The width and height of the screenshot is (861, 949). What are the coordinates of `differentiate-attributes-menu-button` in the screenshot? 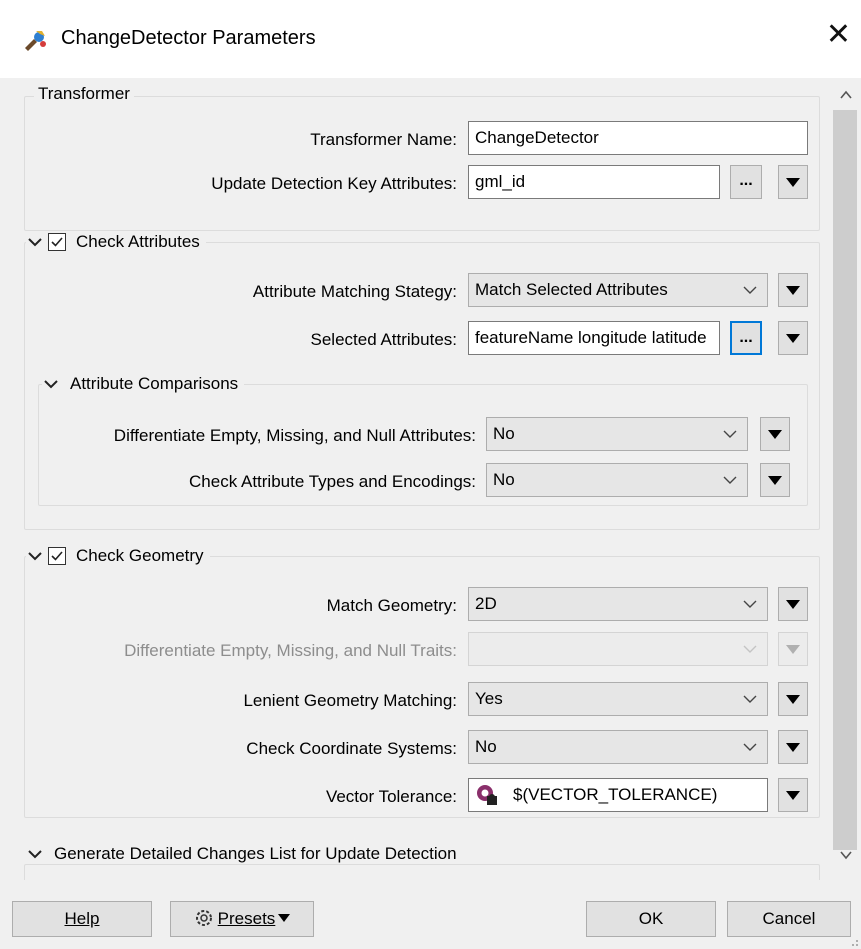 It's located at (775, 434).